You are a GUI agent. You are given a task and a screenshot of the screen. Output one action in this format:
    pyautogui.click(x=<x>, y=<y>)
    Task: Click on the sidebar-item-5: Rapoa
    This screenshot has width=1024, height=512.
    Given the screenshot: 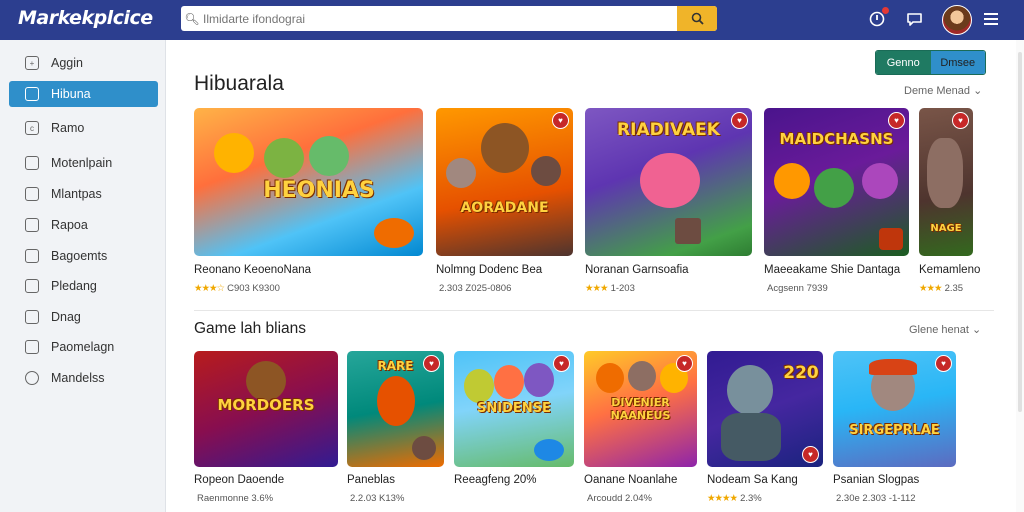 What is the action you would take?
    pyautogui.click(x=83, y=225)
    